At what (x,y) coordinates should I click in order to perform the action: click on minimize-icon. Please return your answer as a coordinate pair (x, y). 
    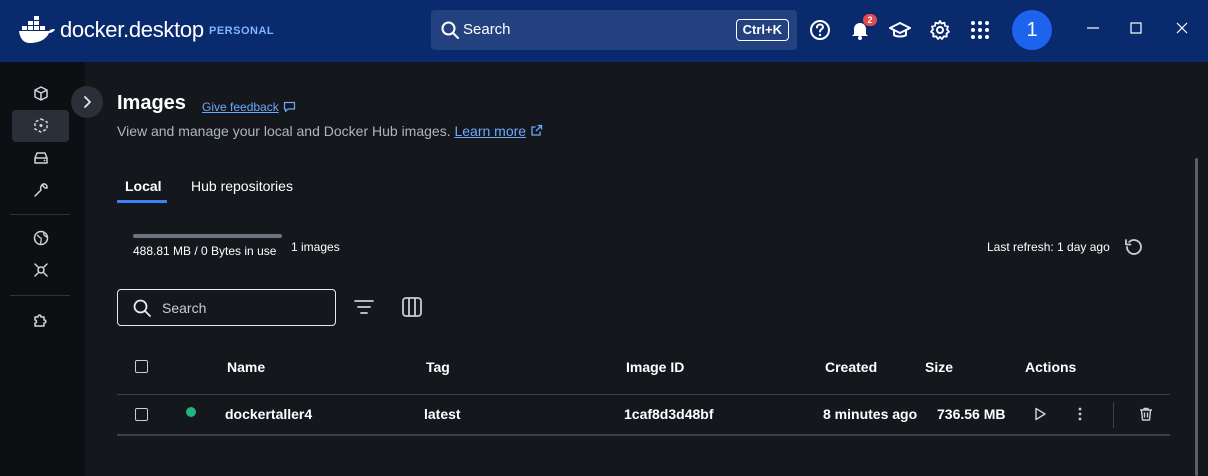
    Looking at the image, I should click on (1093, 28).